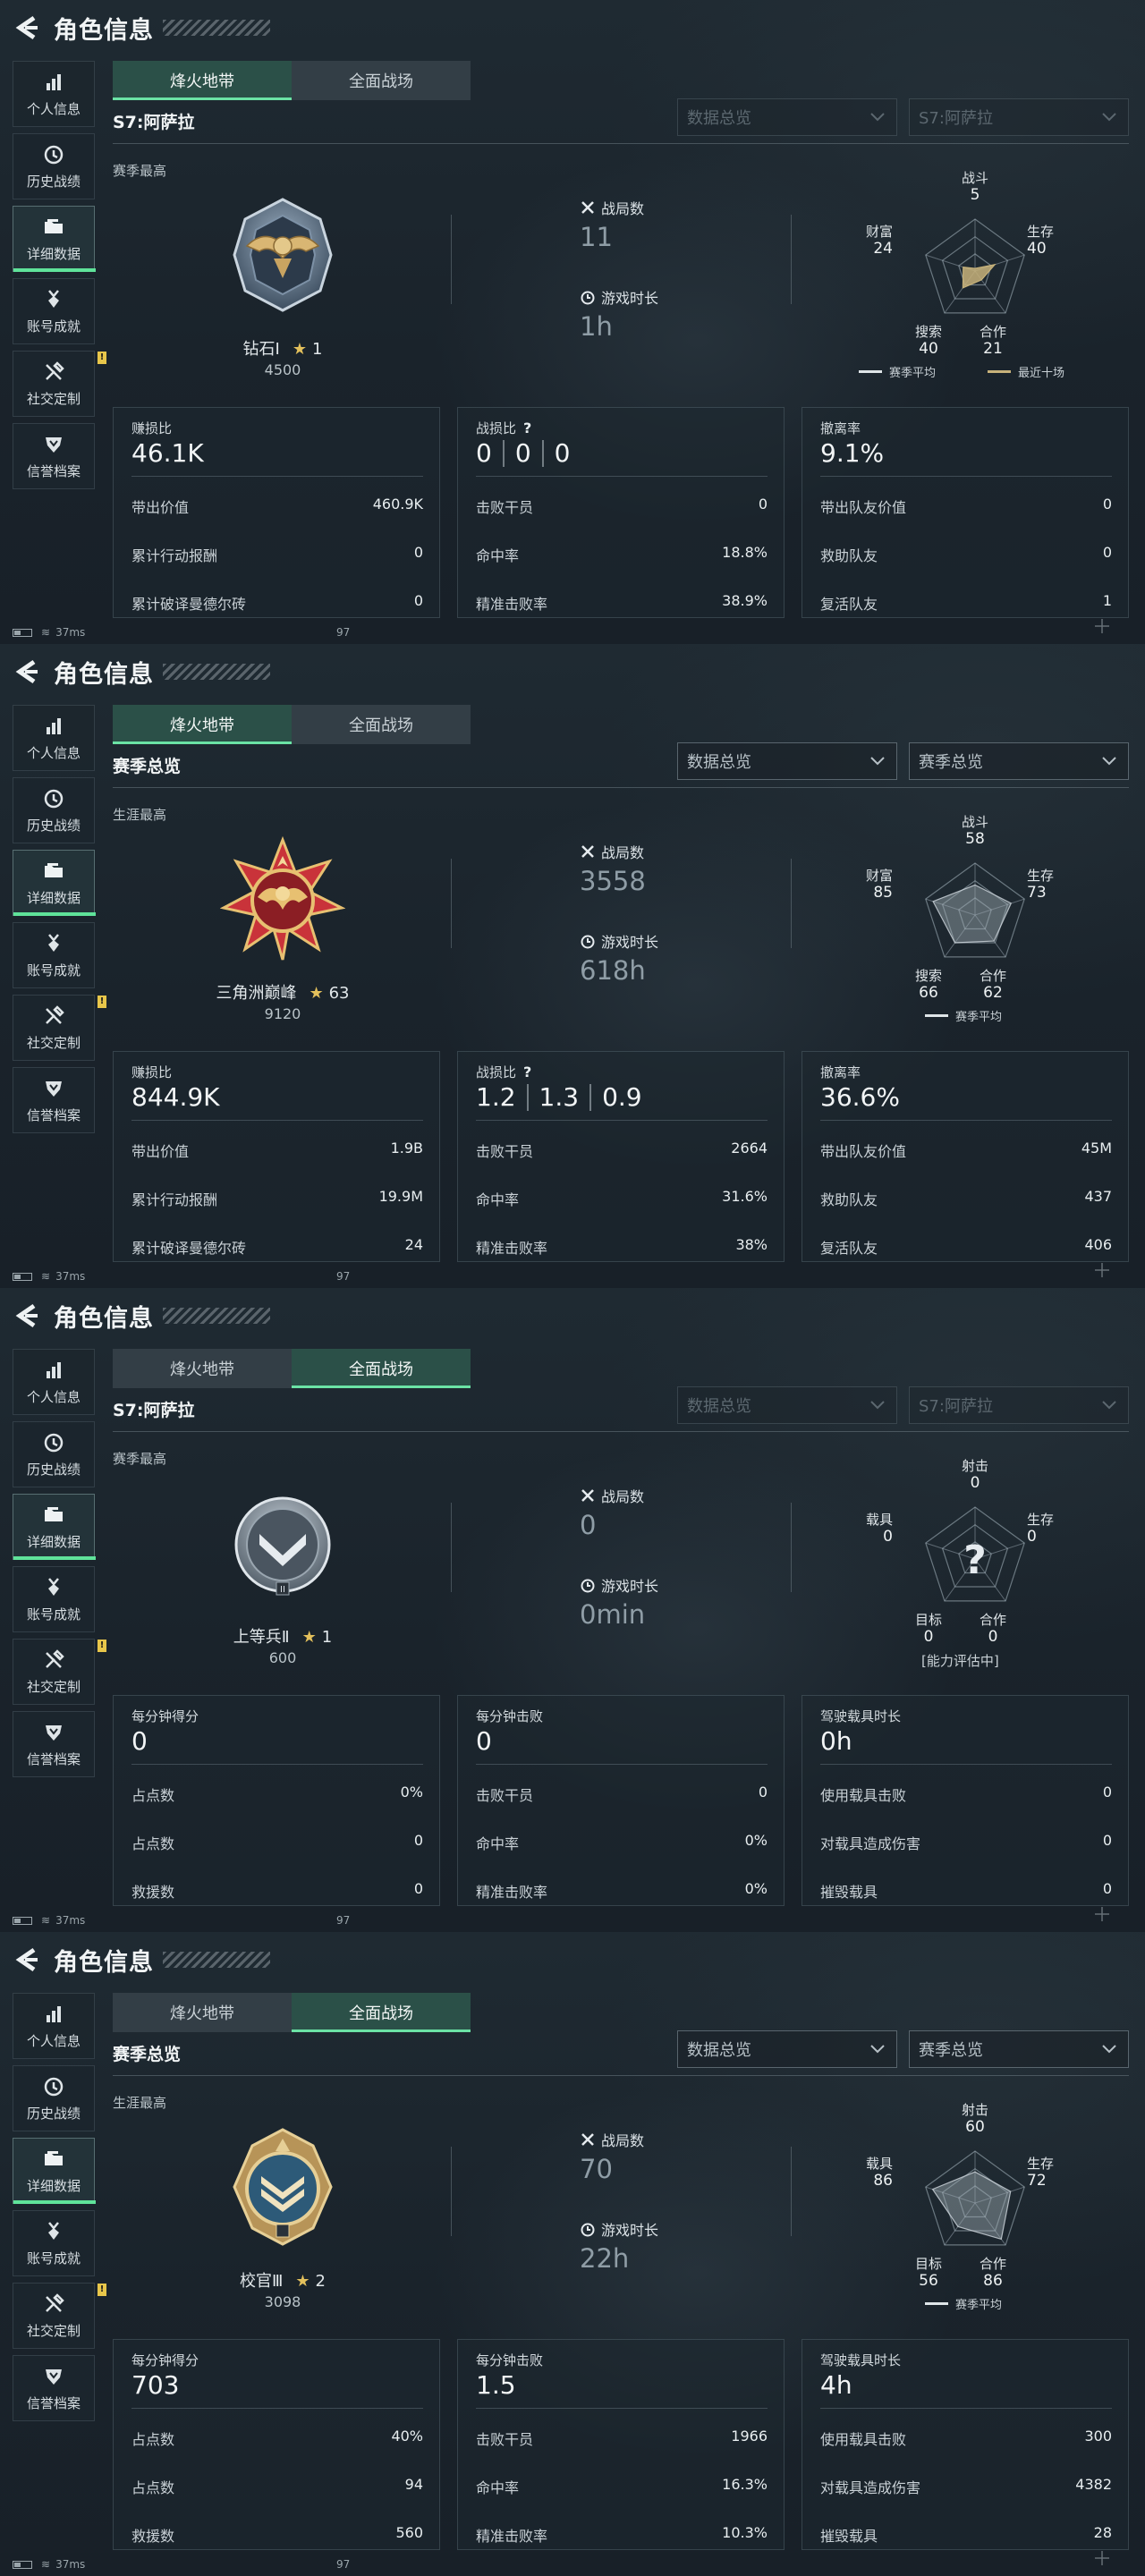  I want to click on row-label: 累计行动报酬, so click(174, 1199).